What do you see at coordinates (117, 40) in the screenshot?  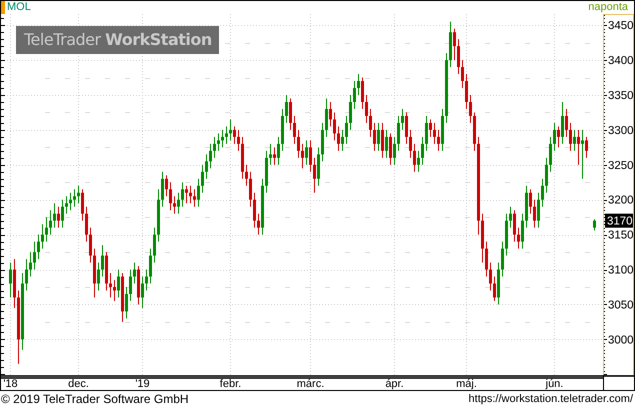 I see `logo: TeleTrader WorkStation` at bounding box center [117, 40].